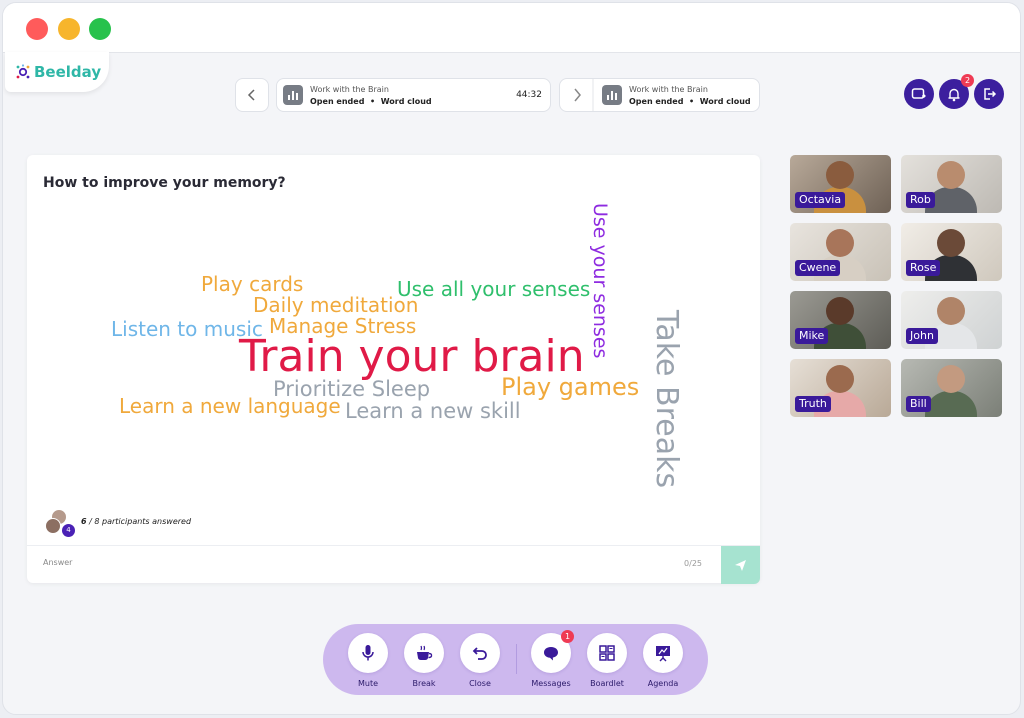 Image resolution: width=1024 pixels, height=718 pixels. I want to click on participant-video-tile: Octavia, so click(840, 184).